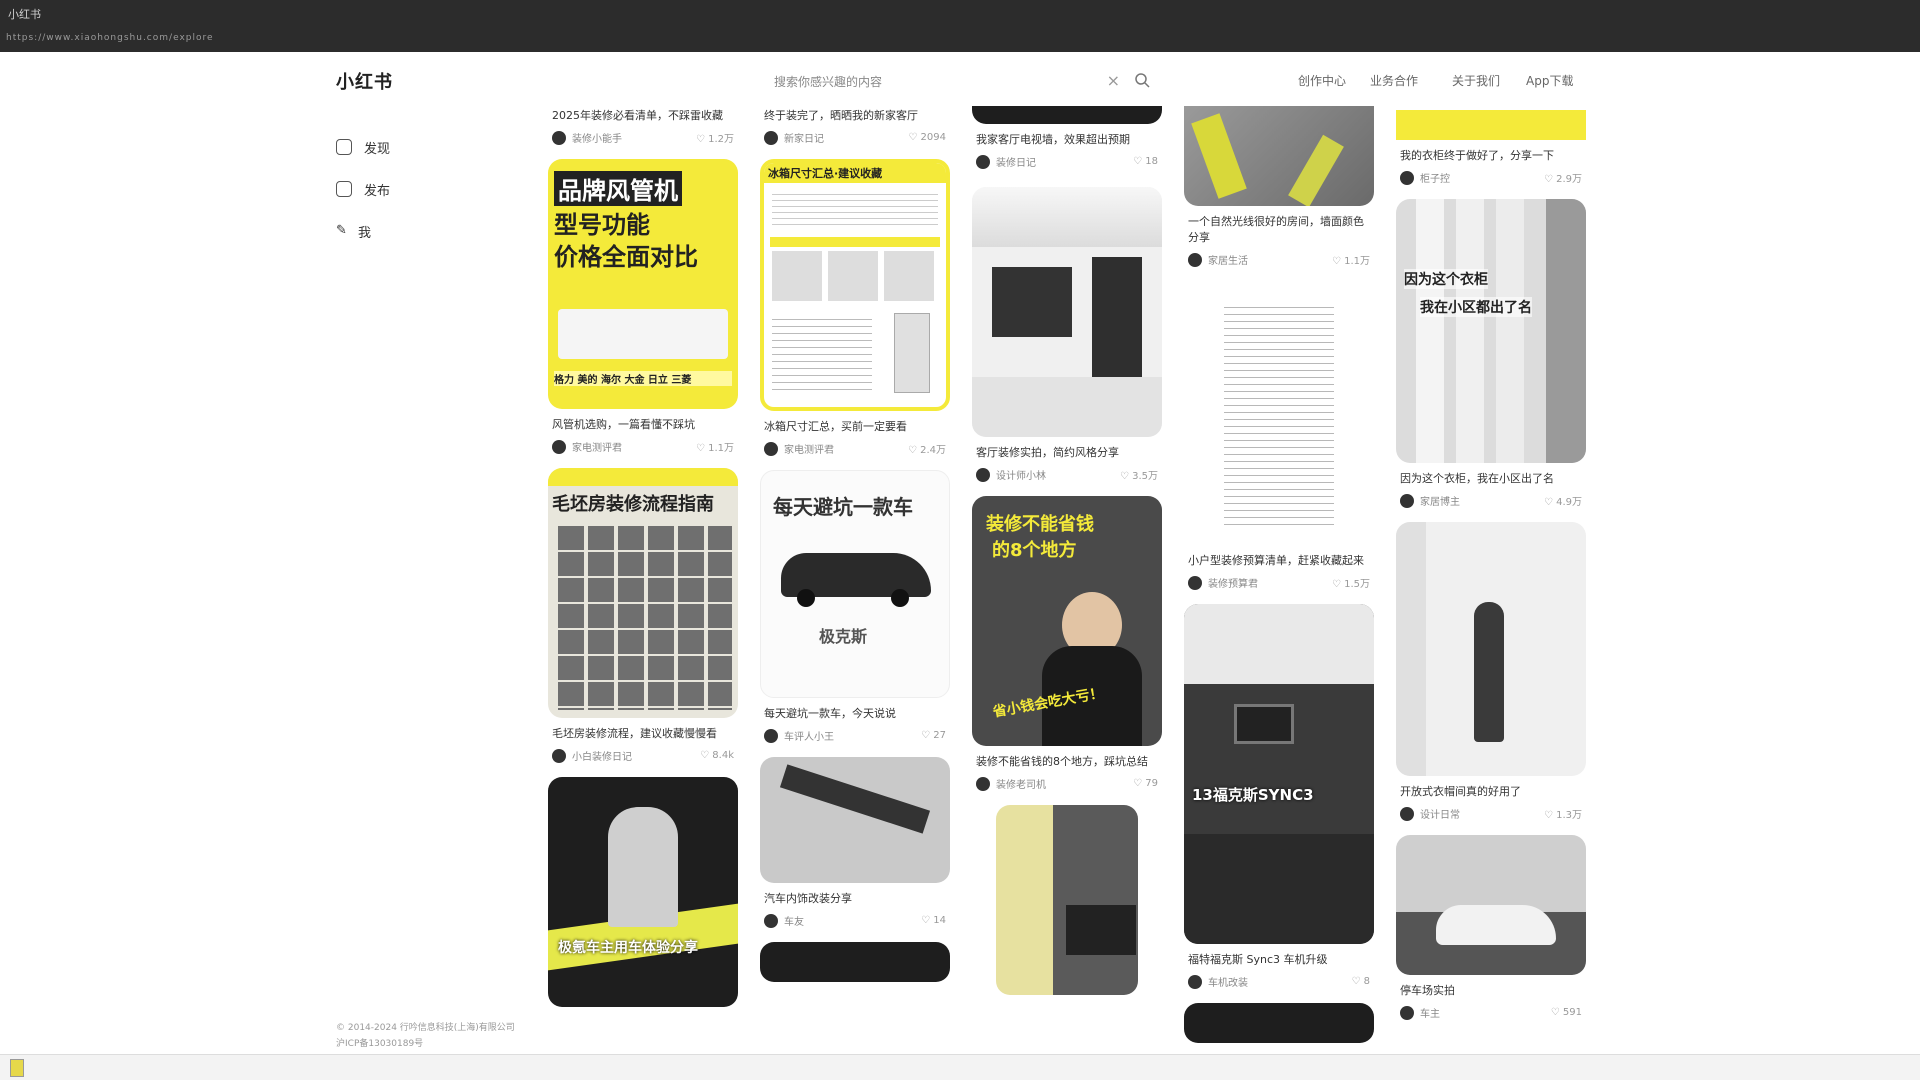 Image resolution: width=1920 pixels, height=1080 pixels. Describe the element at coordinates (927, 448) in the screenshot. I see `like-count: ♡ 2.4万` at that location.